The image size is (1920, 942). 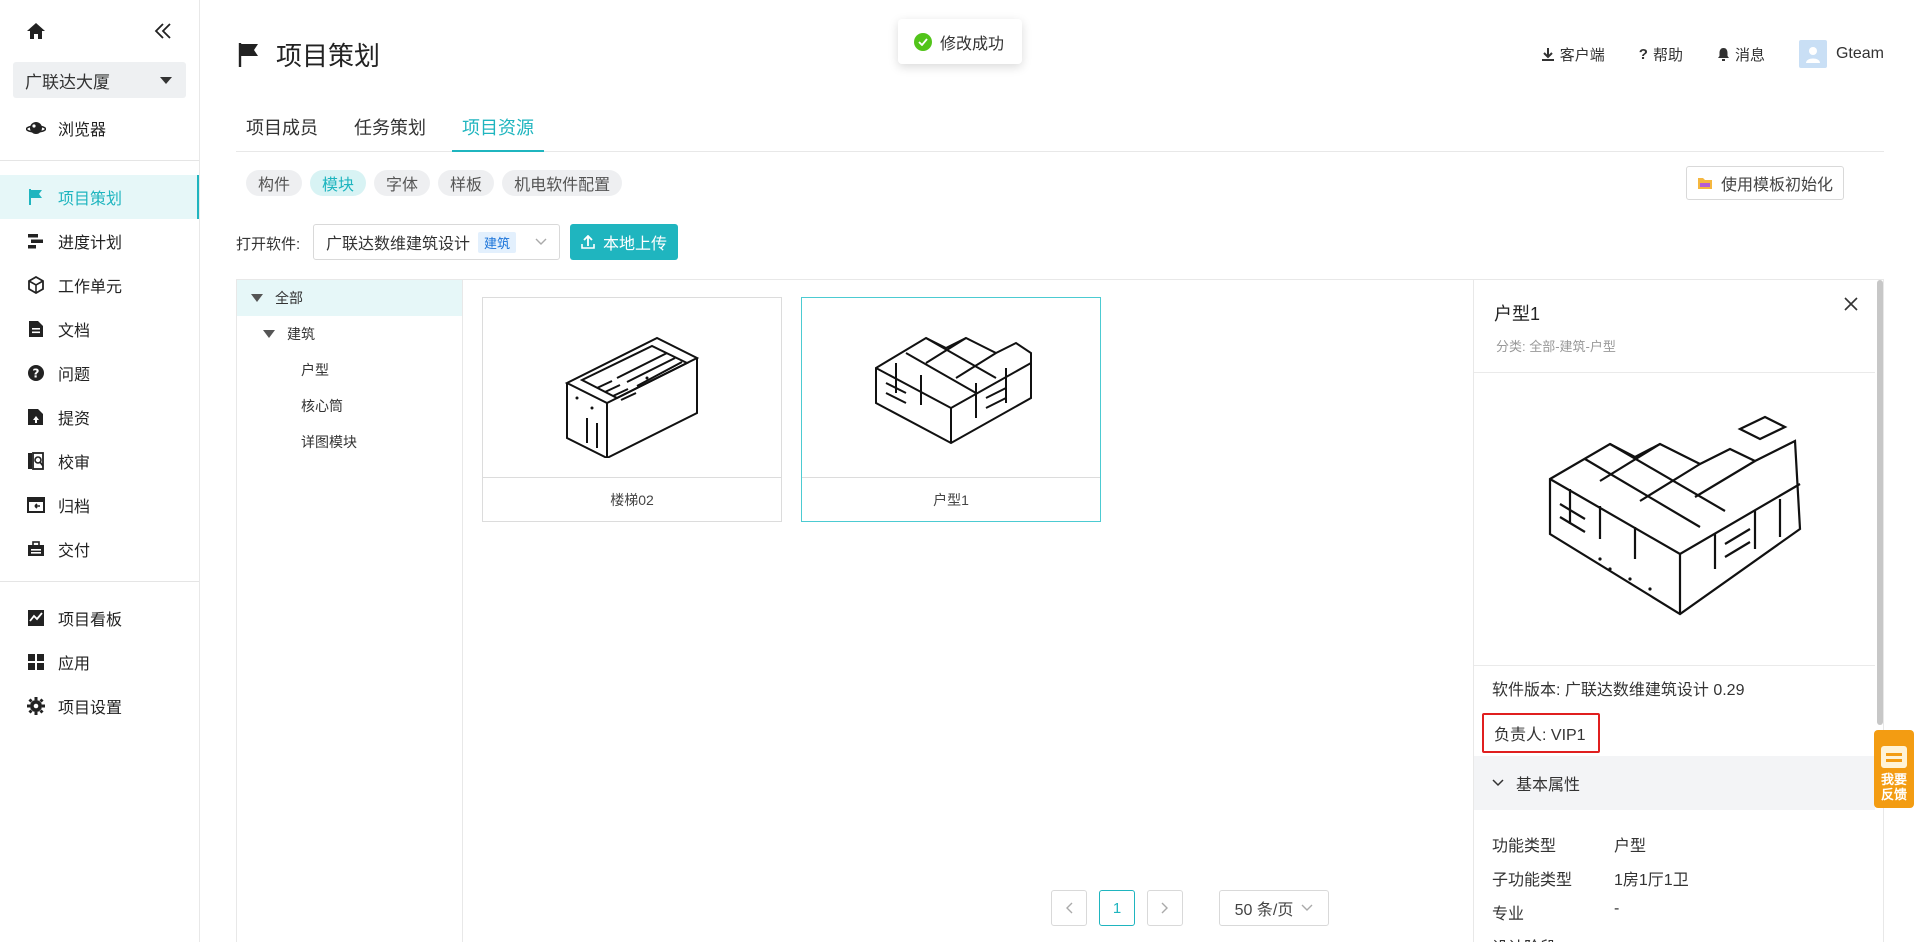 What do you see at coordinates (99, 662) in the screenshot?
I see `sidebar-item-apps: 应用` at bounding box center [99, 662].